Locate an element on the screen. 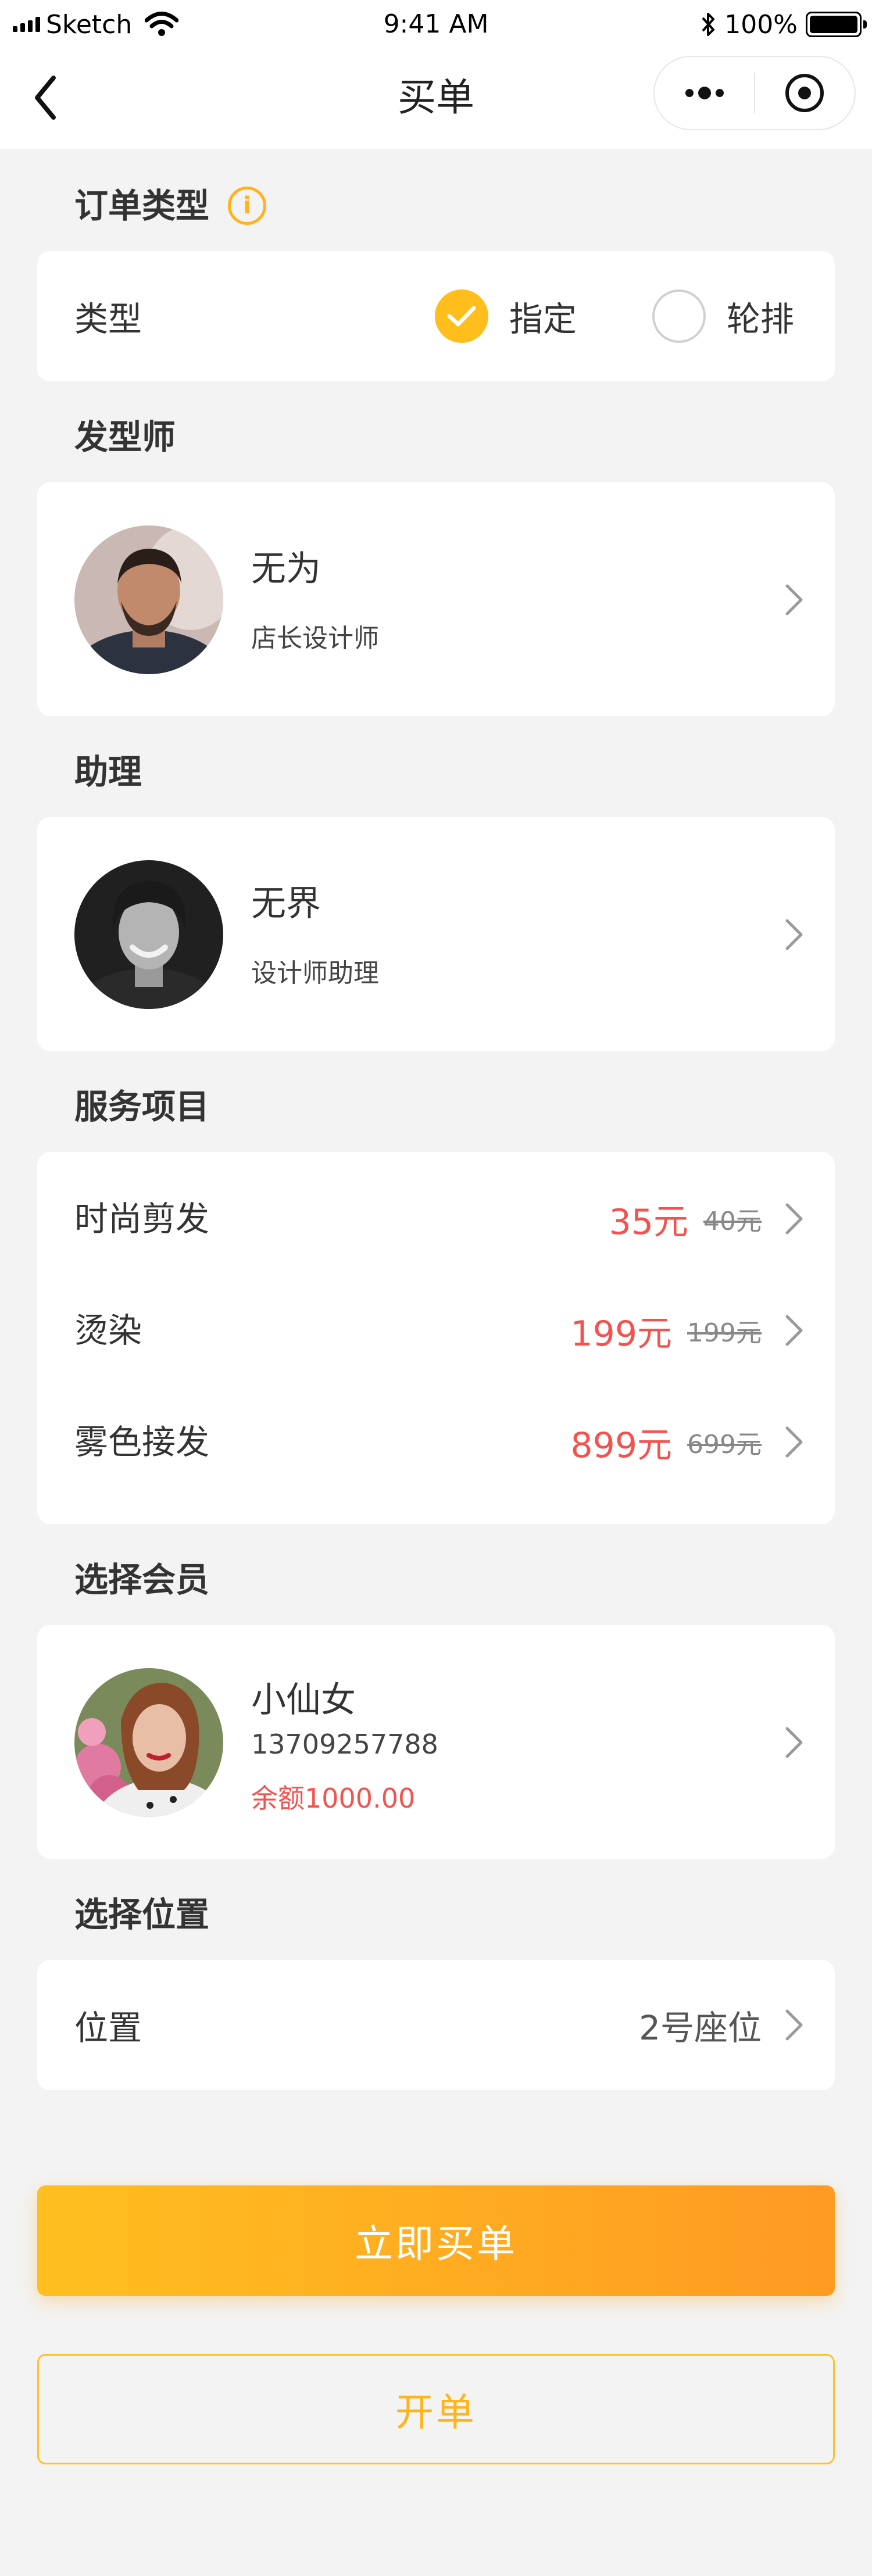 Image resolution: width=872 pixels, height=2576 pixels. order-type-card: 类型 指定 轮排 is located at coordinates (436, 316).